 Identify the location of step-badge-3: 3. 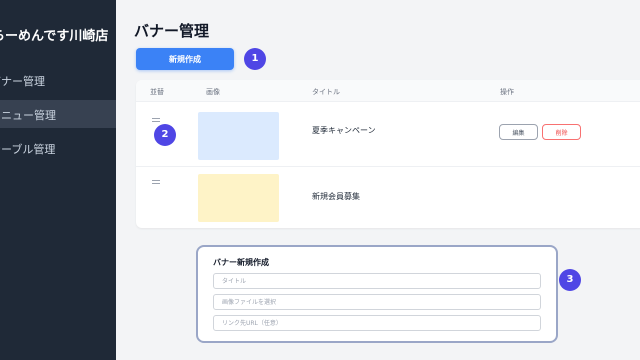
(570, 280).